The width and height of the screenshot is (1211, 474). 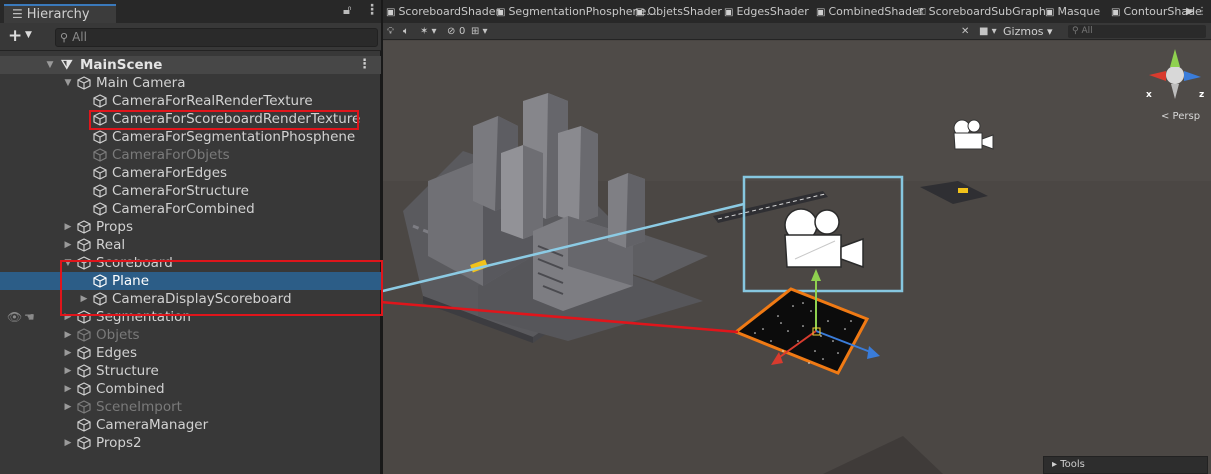 I want to click on tree-item-camera-edges: CameraForEdges, so click(x=190, y=173).